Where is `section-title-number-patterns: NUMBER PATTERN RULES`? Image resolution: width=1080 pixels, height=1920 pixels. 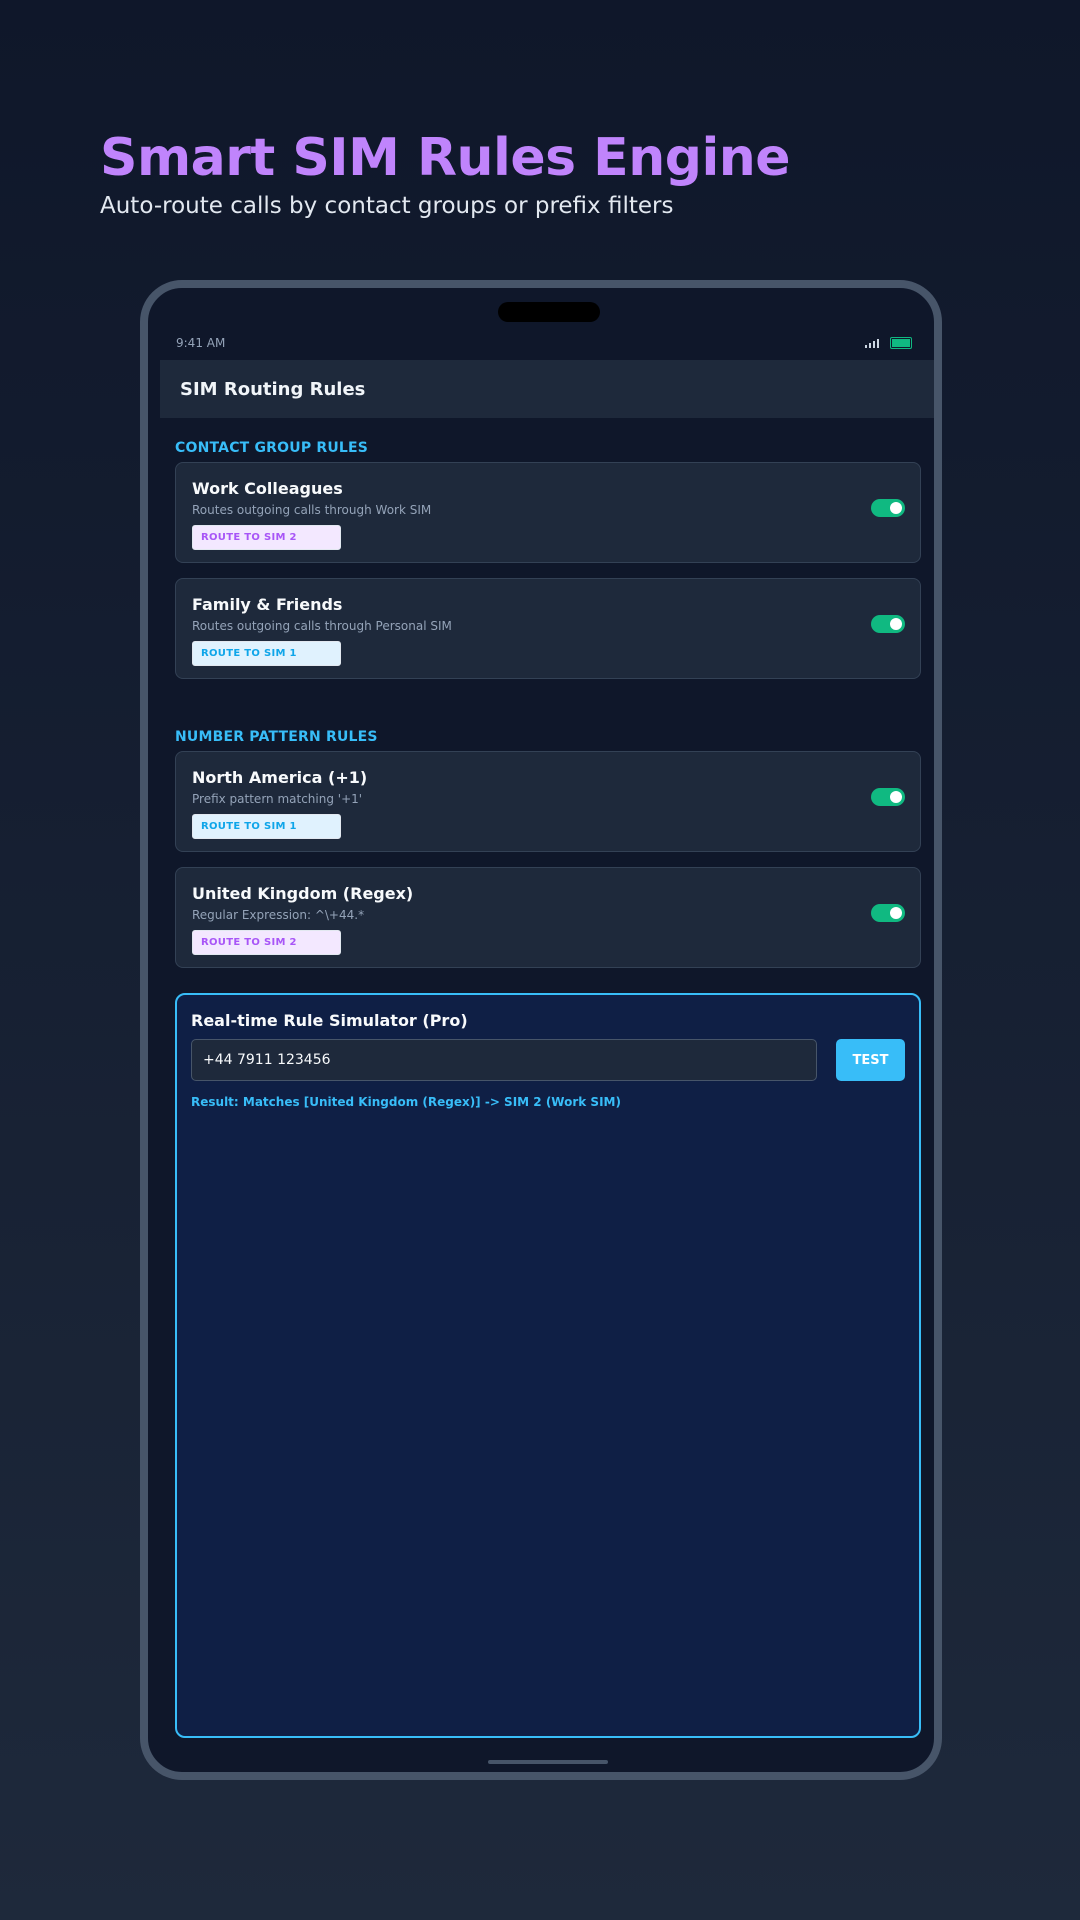
section-title-number-patterns: NUMBER PATTERN RULES is located at coordinates (276, 737).